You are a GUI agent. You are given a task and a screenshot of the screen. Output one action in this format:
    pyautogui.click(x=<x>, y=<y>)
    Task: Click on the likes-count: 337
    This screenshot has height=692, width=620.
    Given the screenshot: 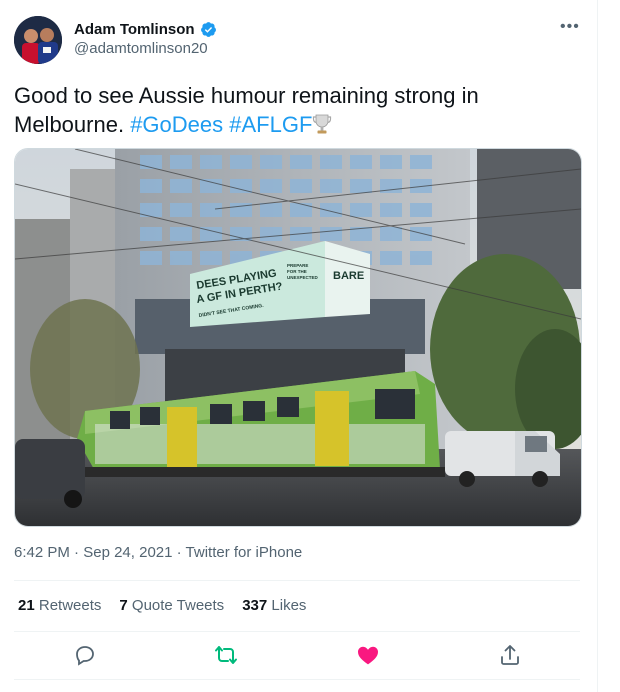 What is the action you would take?
    pyautogui.click(x=255, y=605)
    